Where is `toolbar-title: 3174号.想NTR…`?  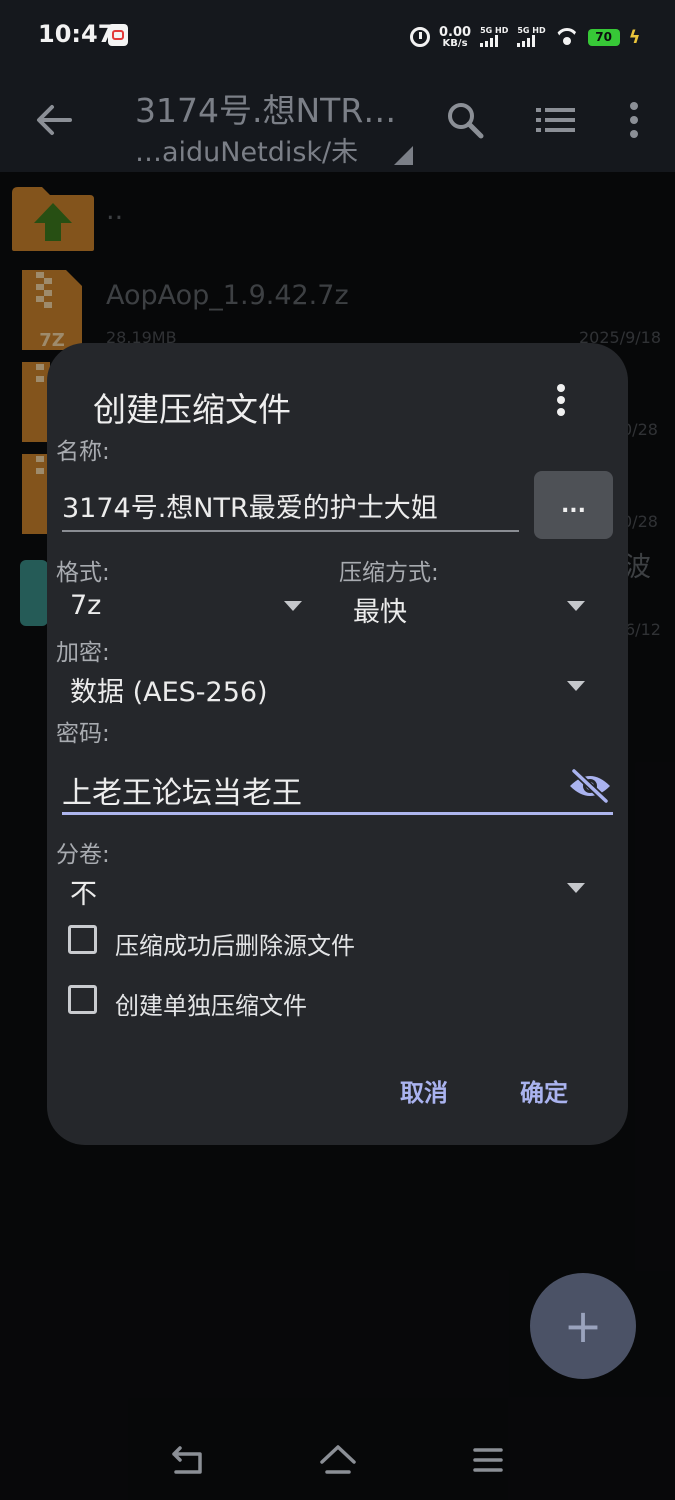
toolbar-title: 3174号.想NTR… is located at coordinates (265, 108).